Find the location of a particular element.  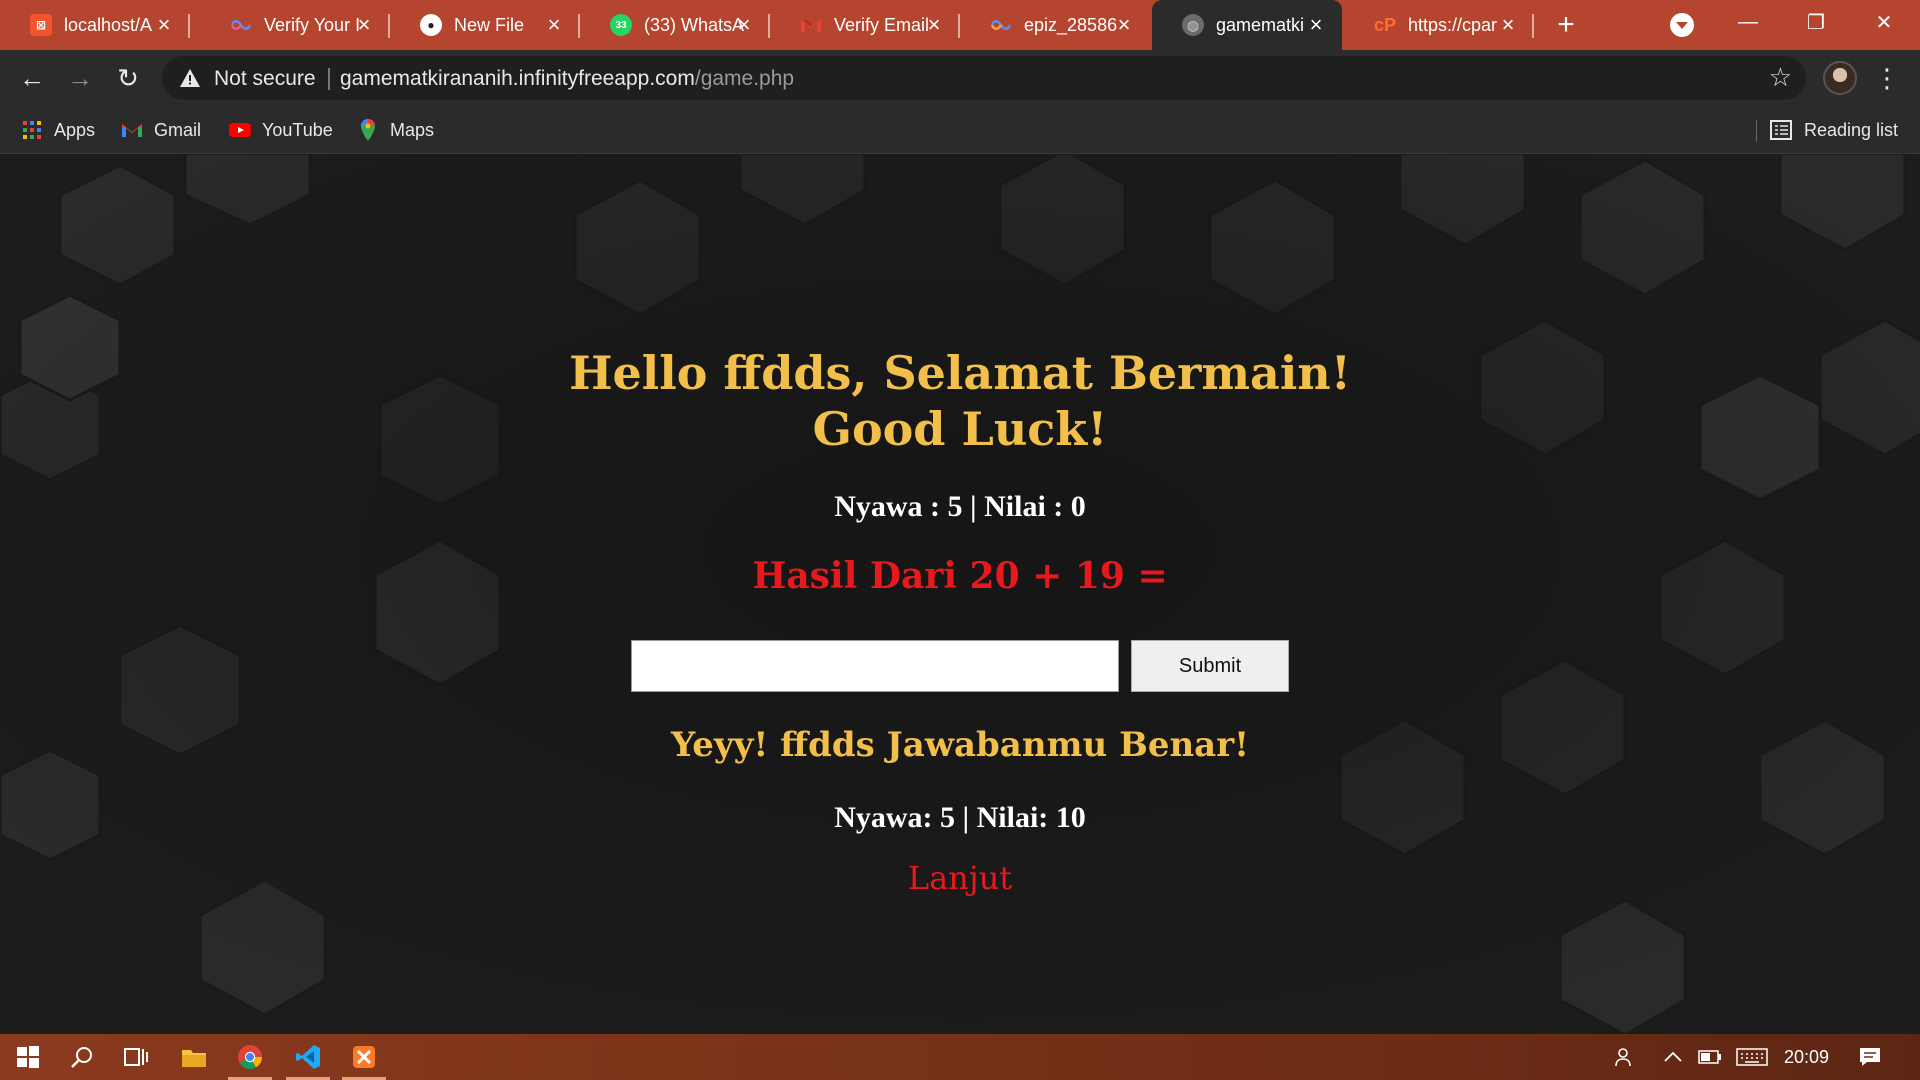

file-explorer-icon is located at coordinates (194, 1057).